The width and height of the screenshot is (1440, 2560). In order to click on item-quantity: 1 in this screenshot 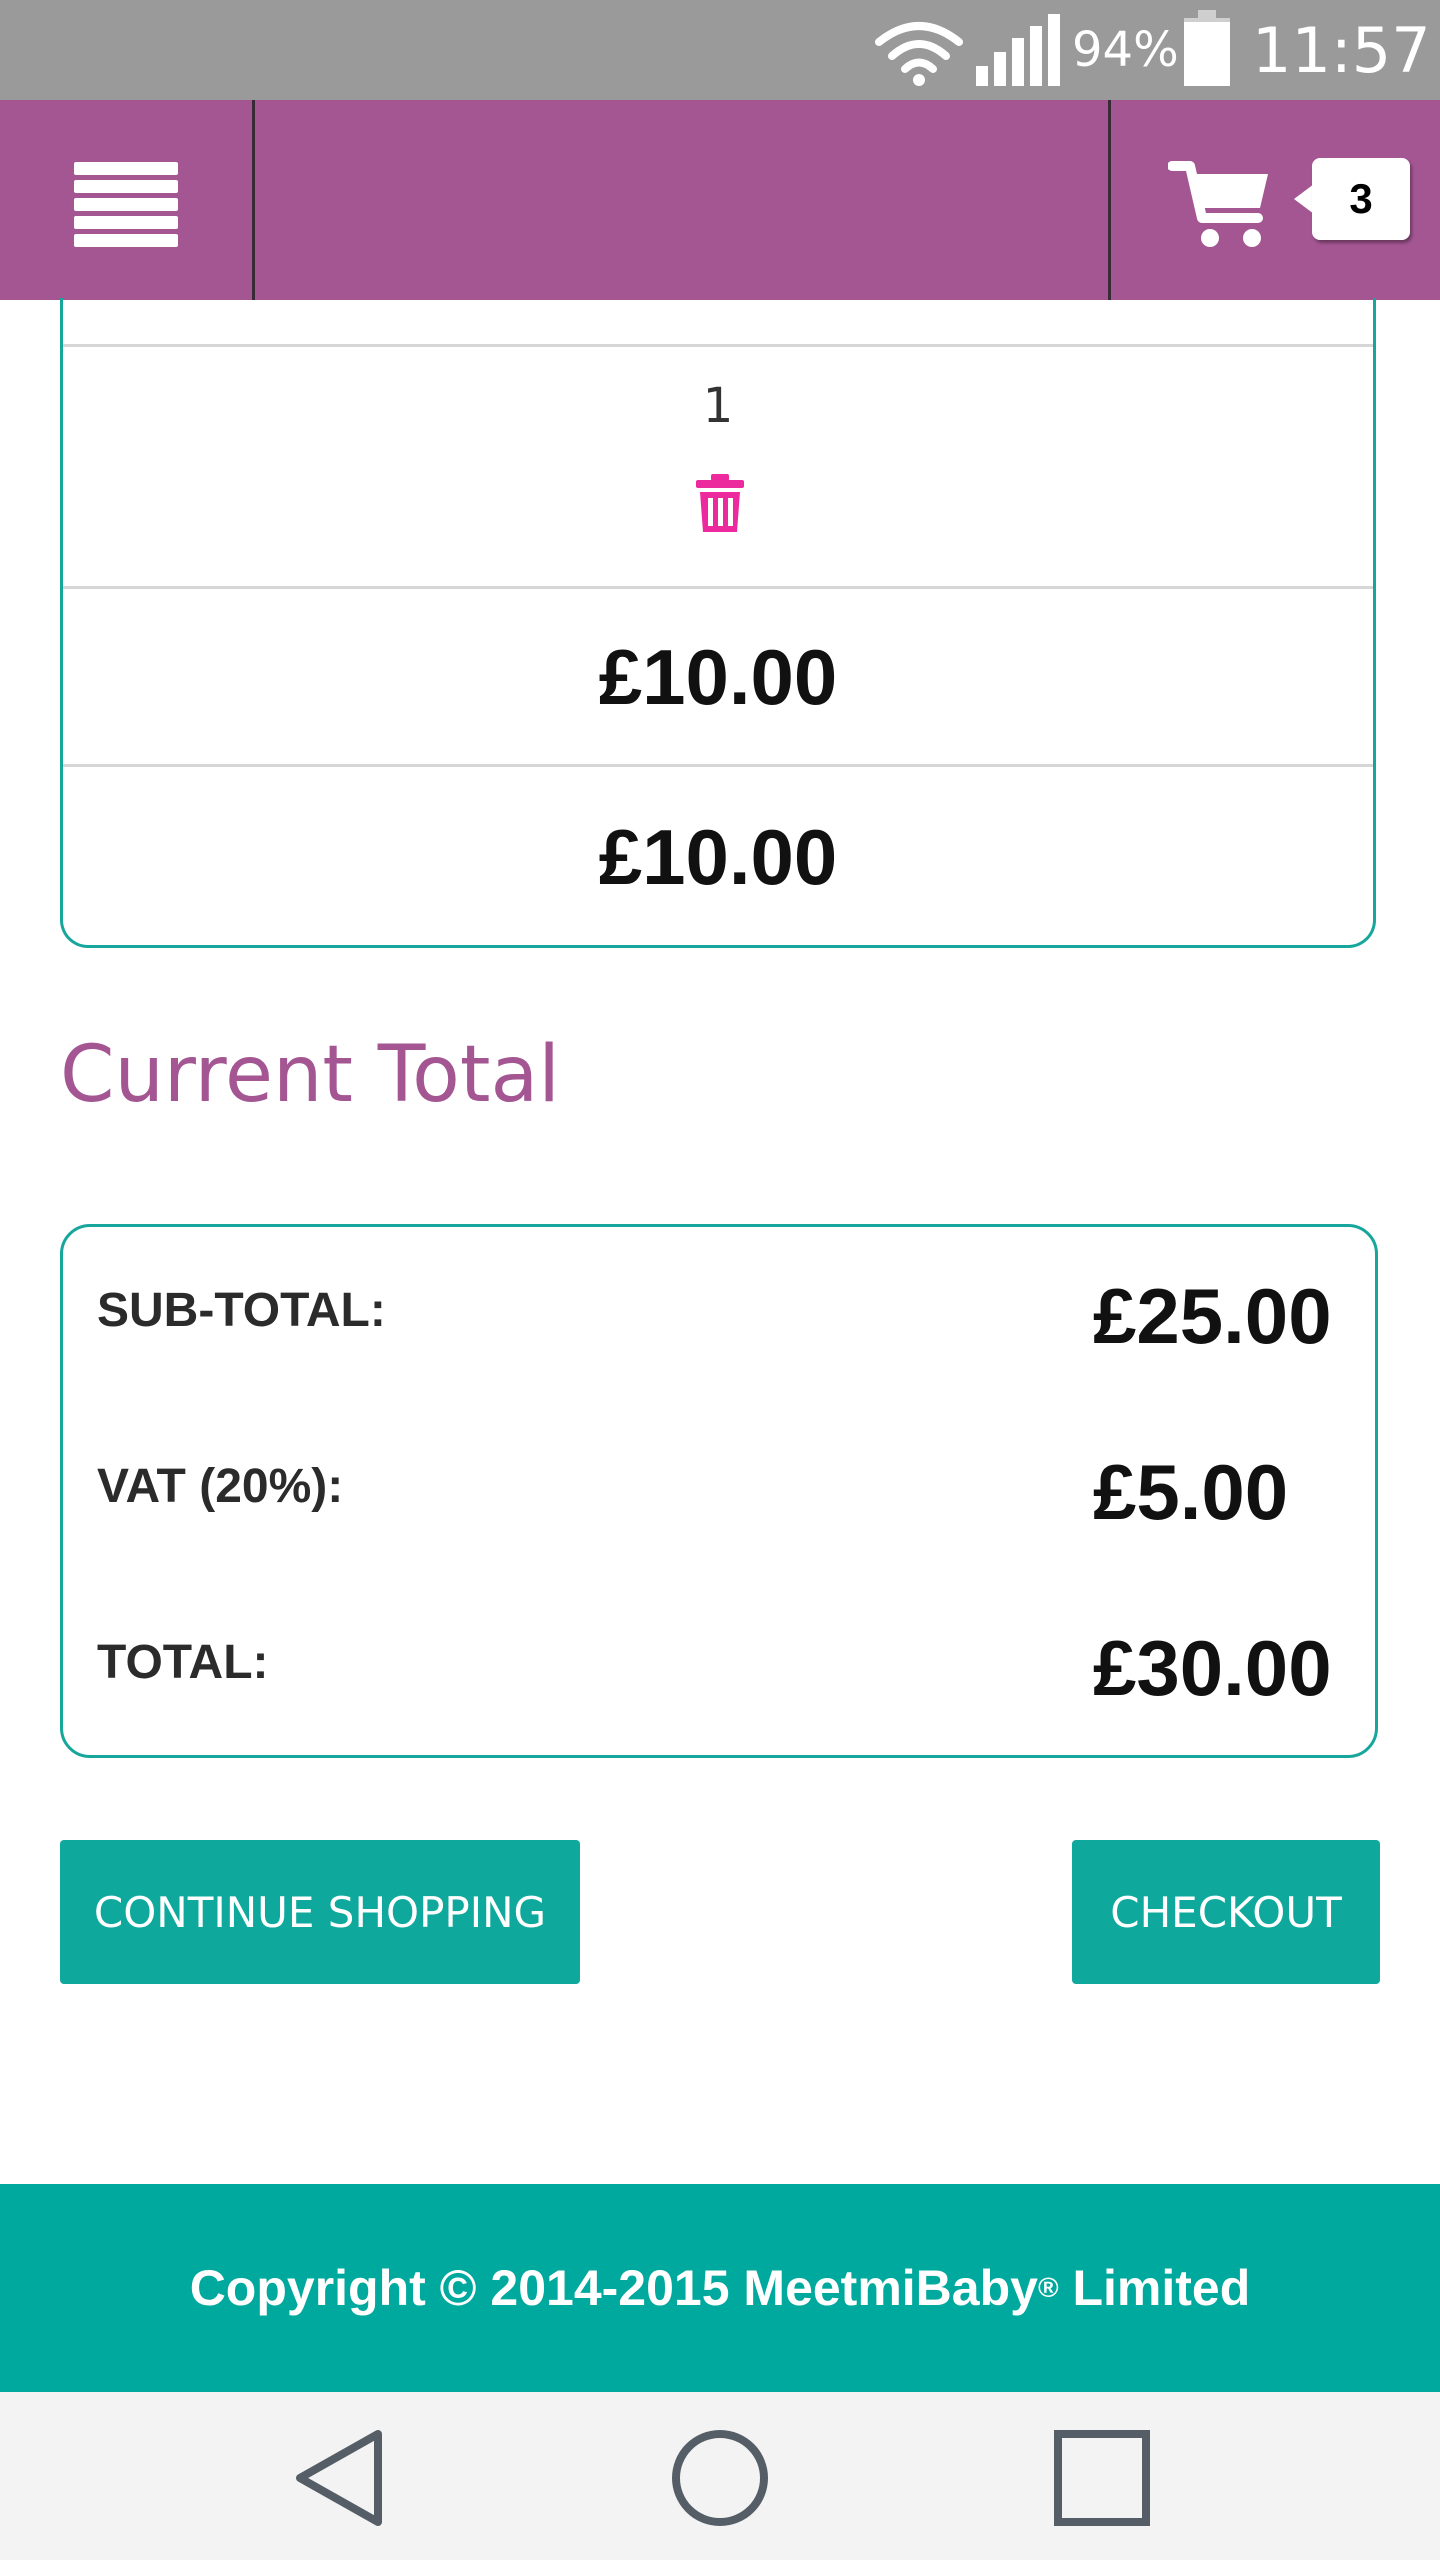, I will do `click(718, 406)`.